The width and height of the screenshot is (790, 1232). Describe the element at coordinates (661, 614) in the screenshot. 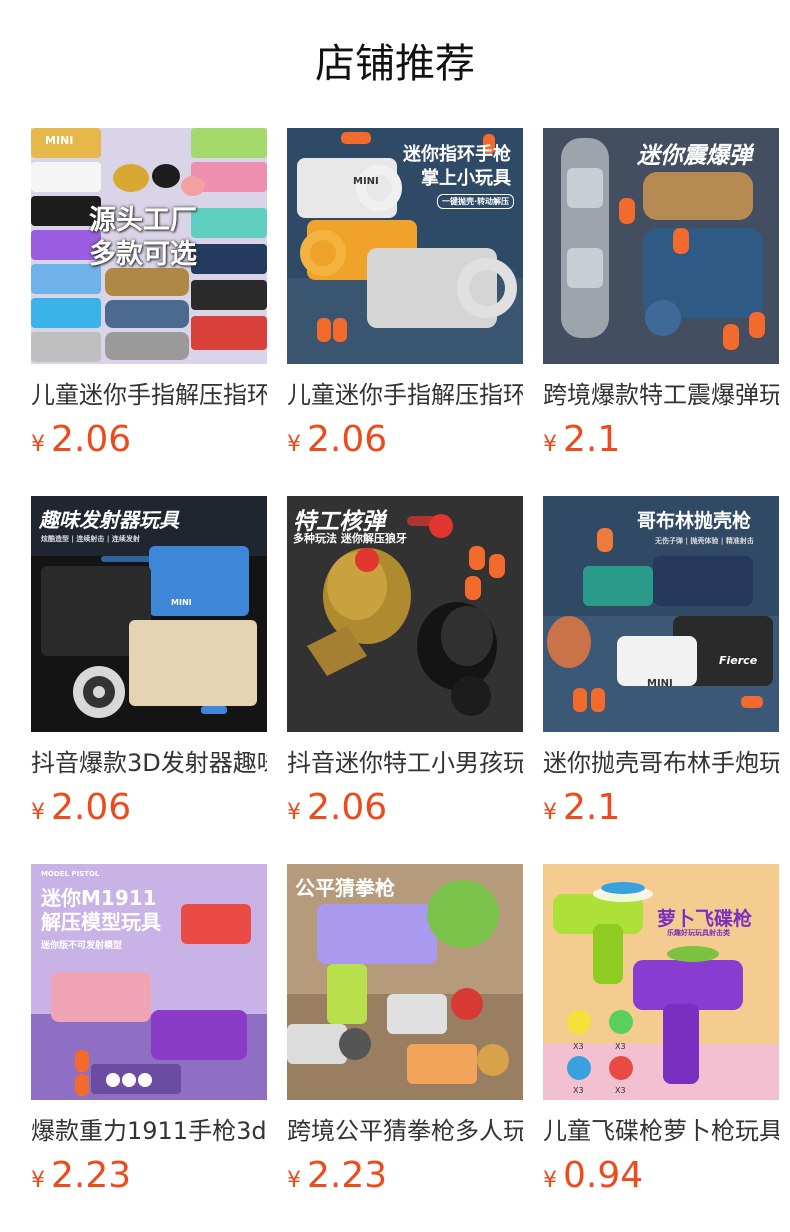

I see `product-image: 哥布林抛壳枪 无伤子弹 | 抛壳体验 | 精准射击 MINI Fierce` at that location.